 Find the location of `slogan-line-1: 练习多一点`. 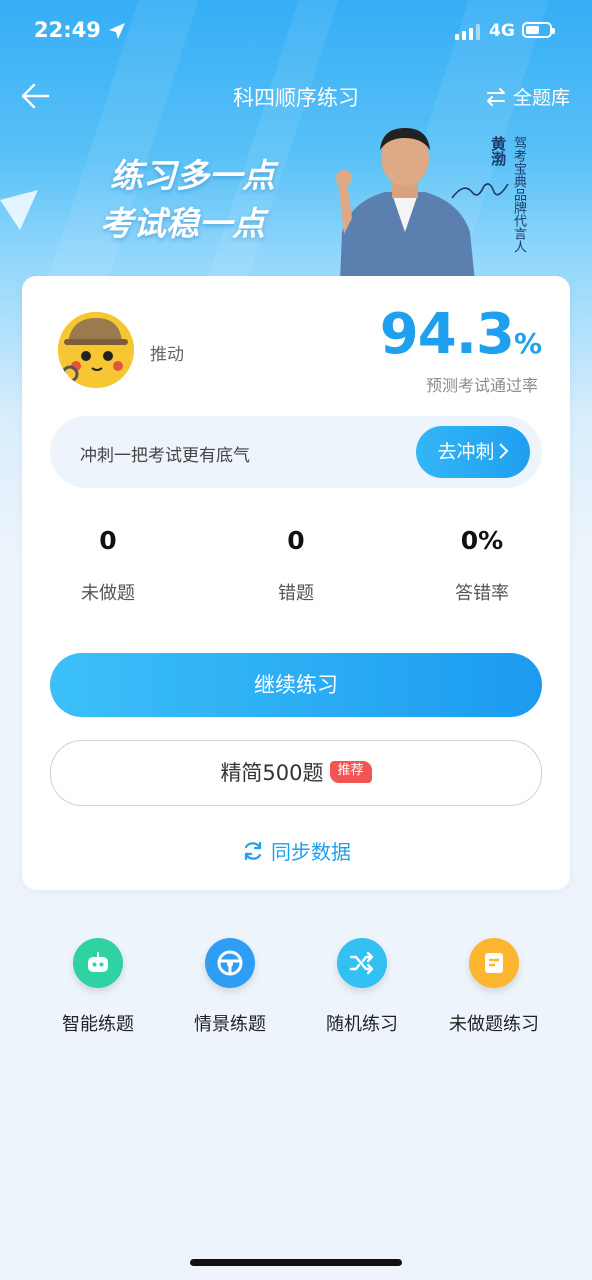

slogan-line-1: 练习多一点 is located at coordinates (192, 175).